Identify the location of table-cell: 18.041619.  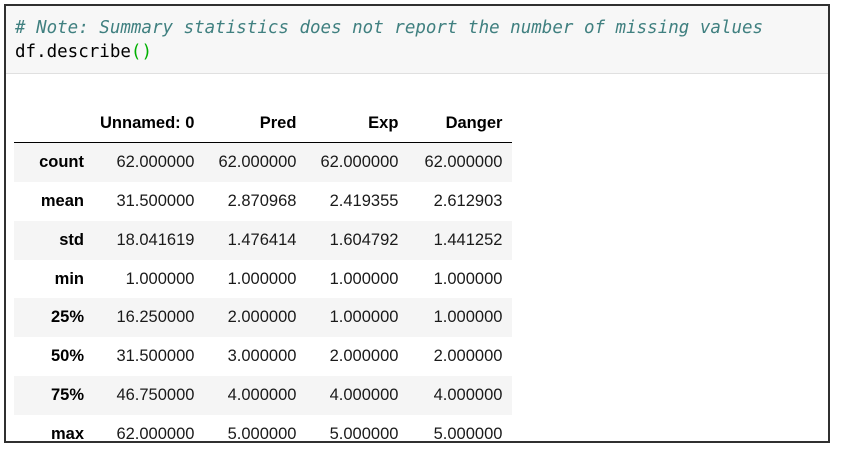
(155, 239).